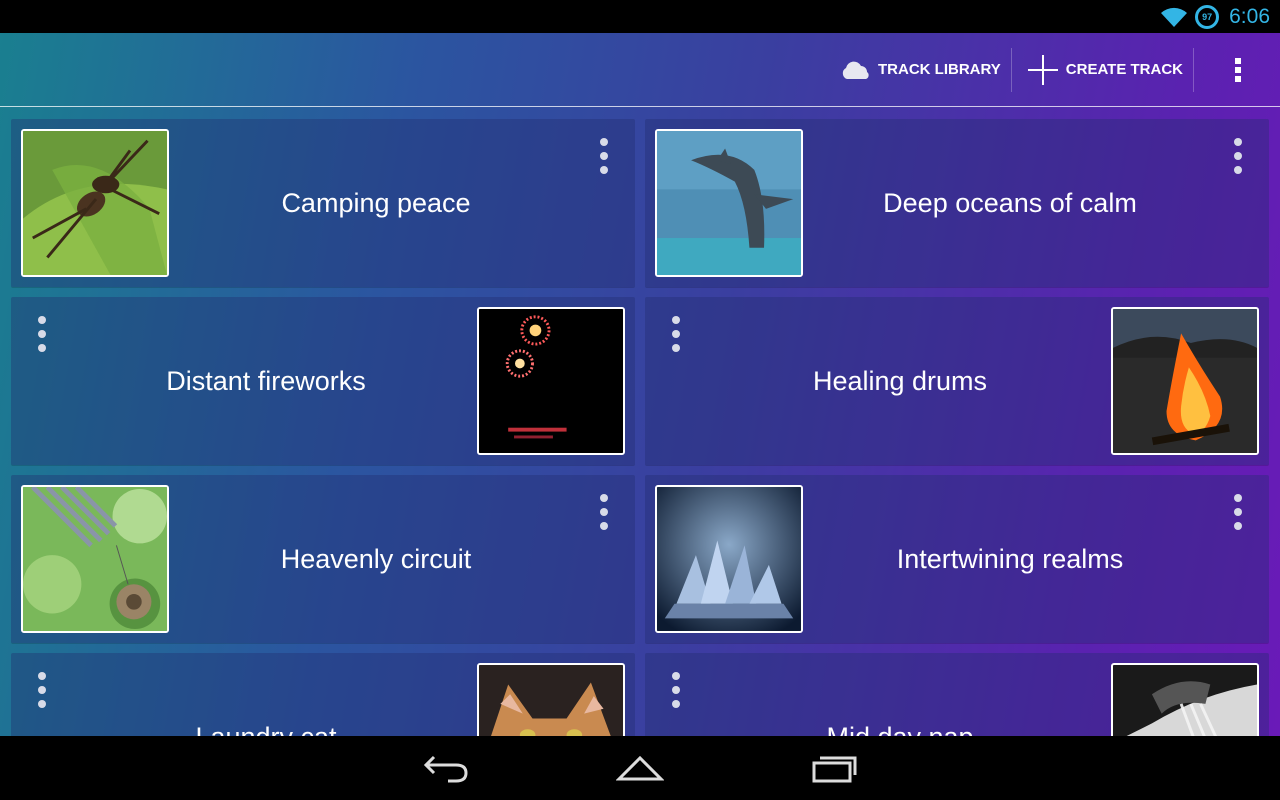 This screenshot has width=1280, height=800. What do you see at coordinates (1042, 69) in the screenshot?
I see `plus-icon` at bounding box center [1042, 69].